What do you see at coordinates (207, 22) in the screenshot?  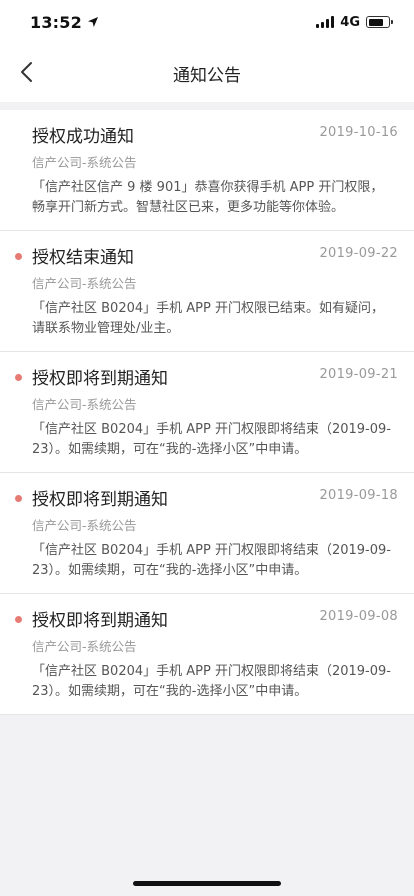 I see `status-bar: 13:52 4G` at bounding box center [207, 22].